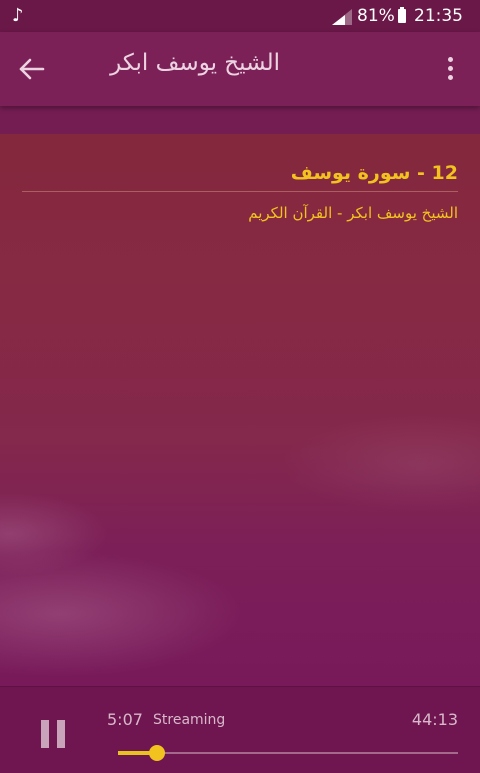 The width and height of the screenshot is (480, 773). I want to click on total-time: 44:13, so click(434, 719).